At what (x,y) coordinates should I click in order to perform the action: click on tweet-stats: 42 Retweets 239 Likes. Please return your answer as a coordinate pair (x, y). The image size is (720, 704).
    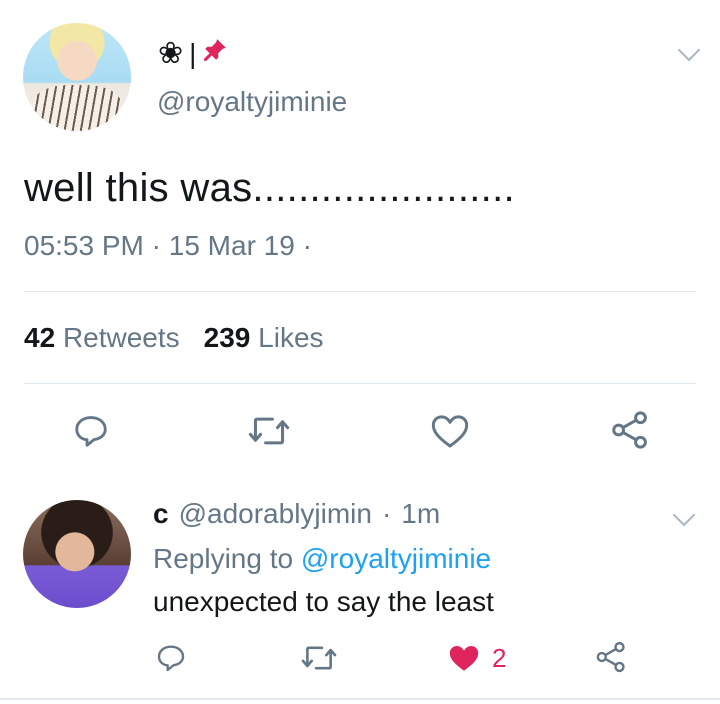
    Looking at the image, I should click on (174, 338).